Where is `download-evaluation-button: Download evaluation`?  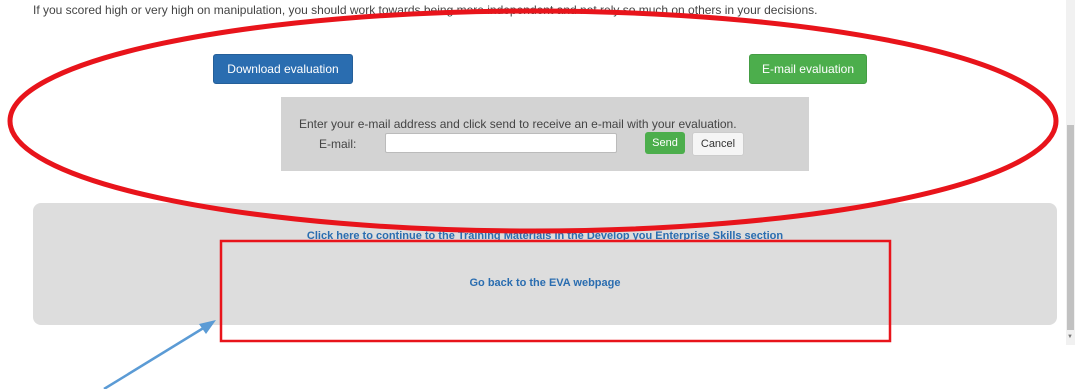 download-evaluation-button: Download evaluation is located at coordinates (283, 69).